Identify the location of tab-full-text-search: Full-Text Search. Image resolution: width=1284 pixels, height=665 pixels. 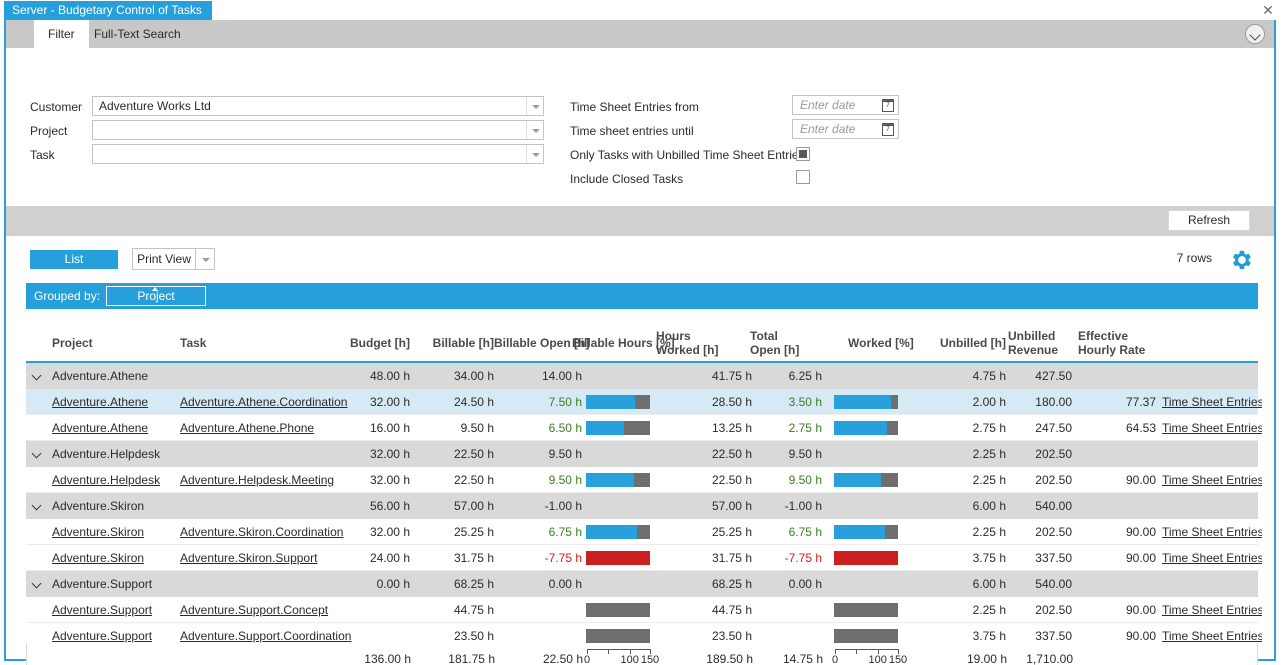
(137, 34).